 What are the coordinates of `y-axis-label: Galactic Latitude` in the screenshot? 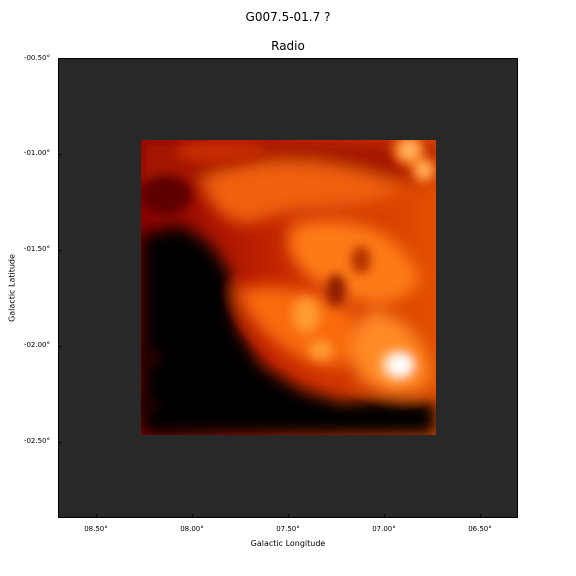 It's located at (12, 288).